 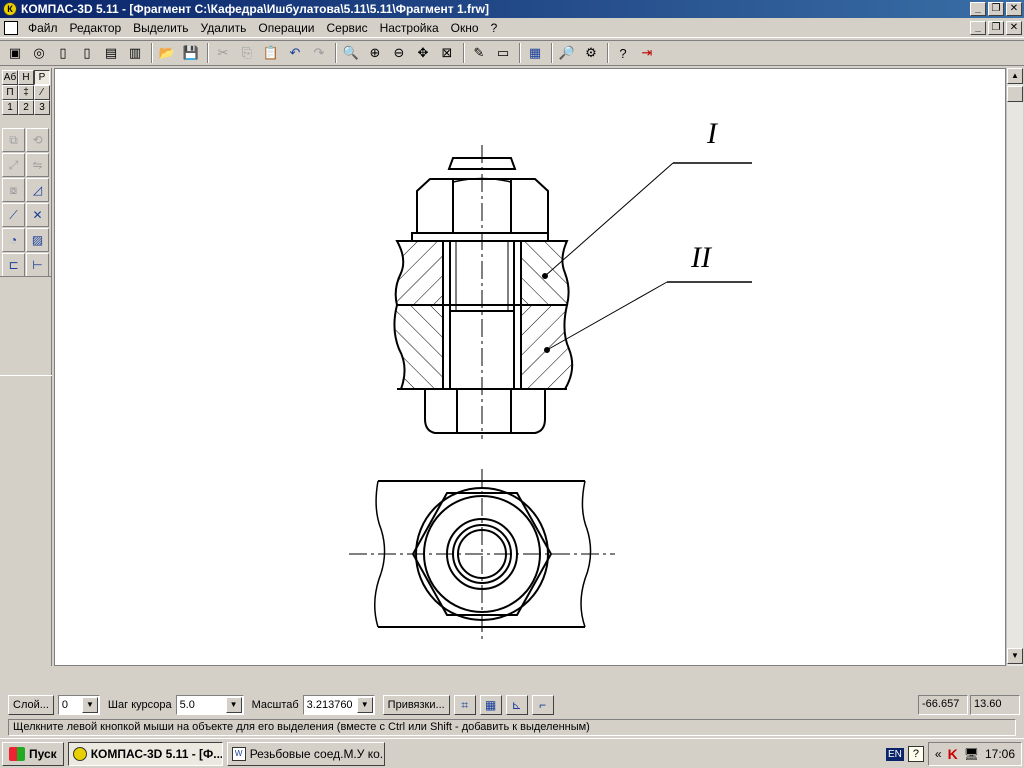 What do you see at coordinates (996, 27) in the screenshot?
I see `doc-restore-button: ❐` at bounding box center [996, 27].